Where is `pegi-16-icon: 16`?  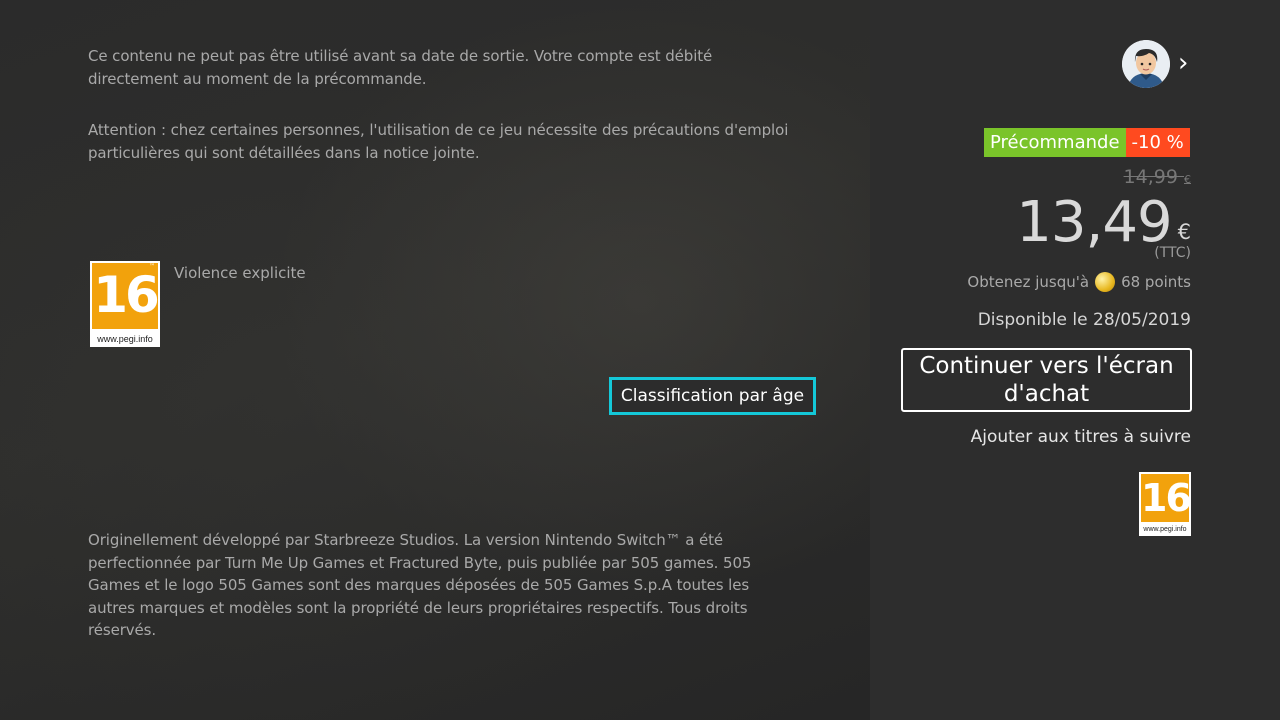 pegi-16-icon: 16 is located at coordinates (1165, 498).